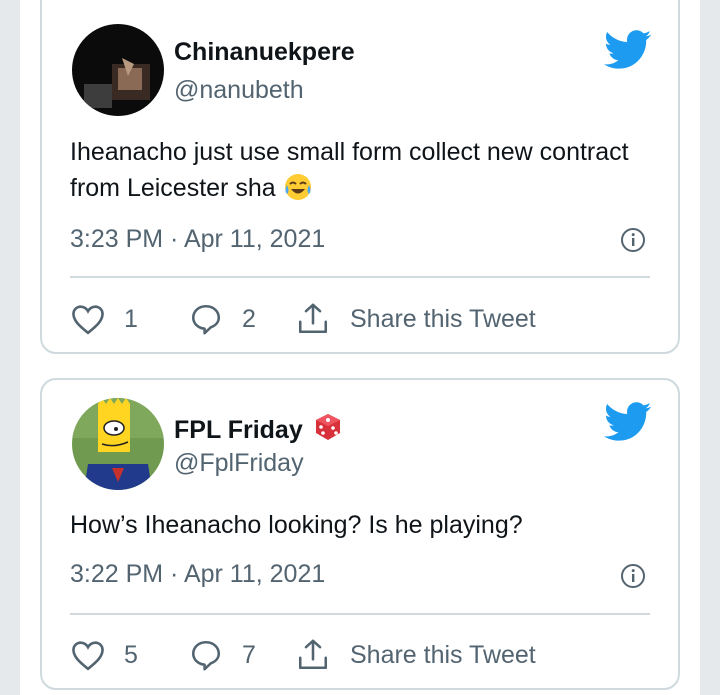  What do you see at coordinates (197, 574) in the screenshot?
I see `tweet-timestamp: 3:22 PM · Apr 11, 2021` at bounding box center [197, 574].